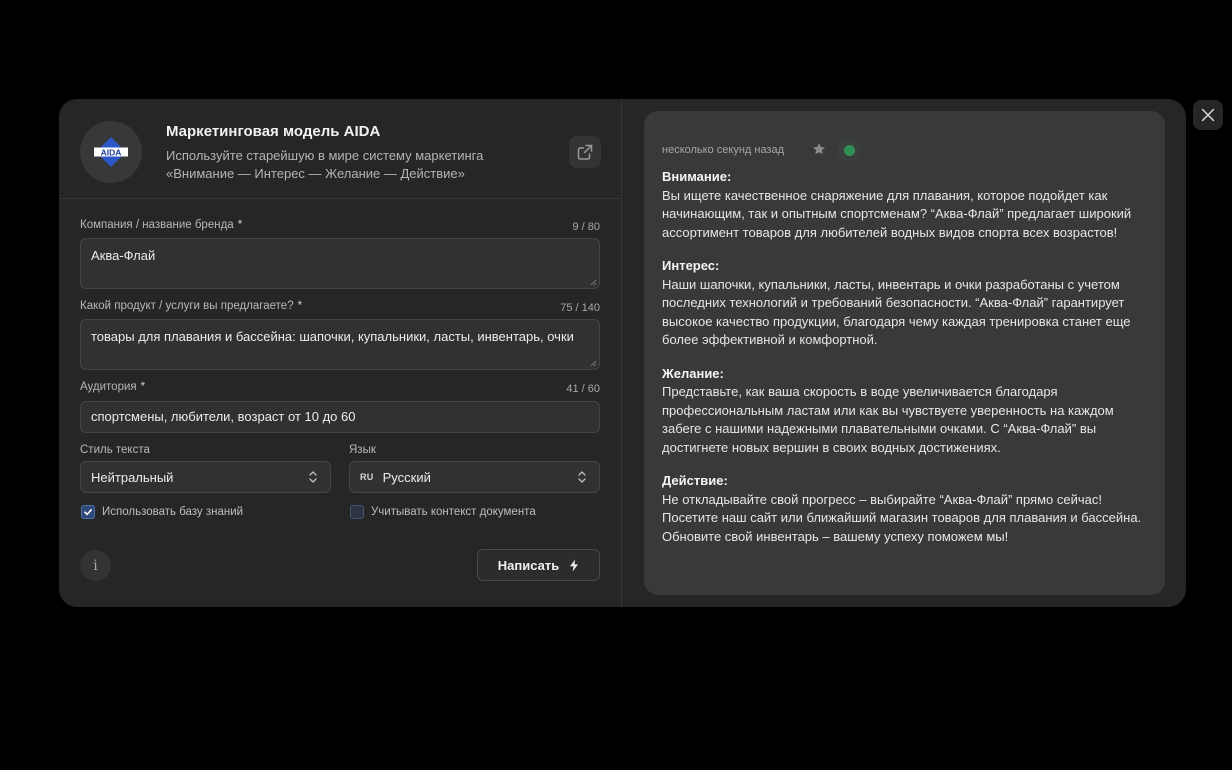 The height and width of the screenshot is (770, 1232). I want to click on audience-label: Аудитория *, so click(113, 387).